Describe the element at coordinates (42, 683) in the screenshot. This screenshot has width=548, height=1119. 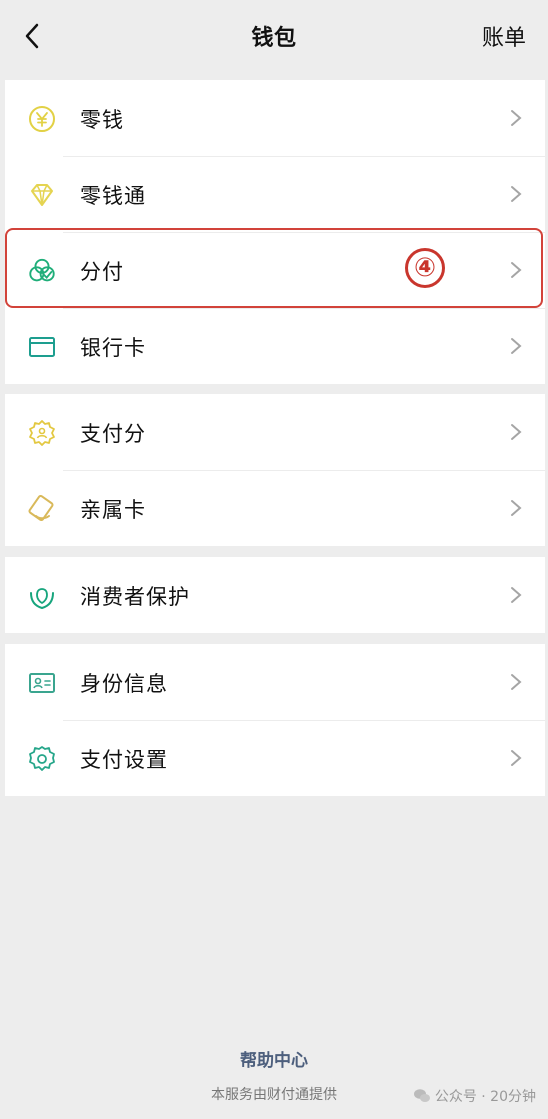
I see `id-card-icon` at that location.